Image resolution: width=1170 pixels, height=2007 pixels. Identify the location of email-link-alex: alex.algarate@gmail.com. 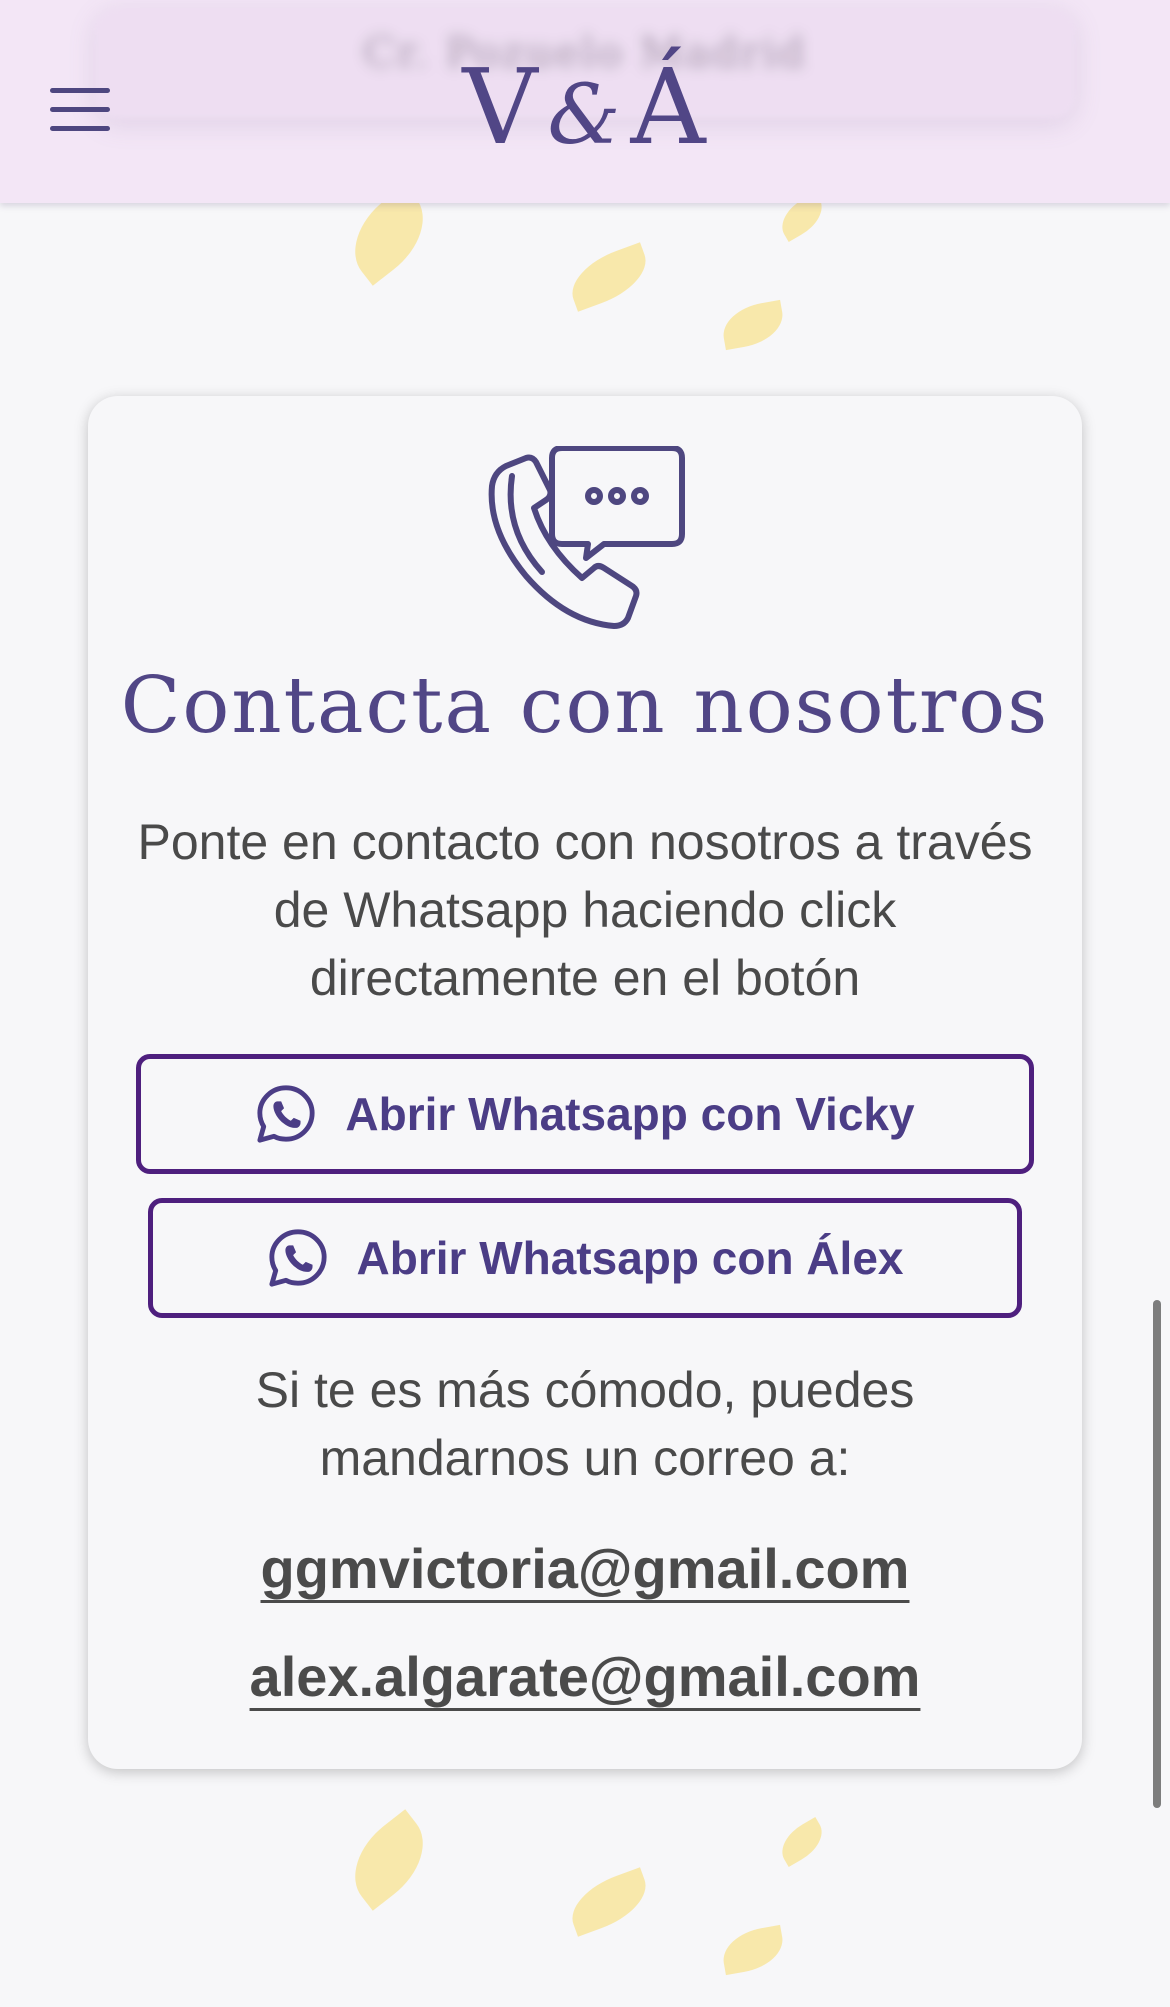
(585, 1676).